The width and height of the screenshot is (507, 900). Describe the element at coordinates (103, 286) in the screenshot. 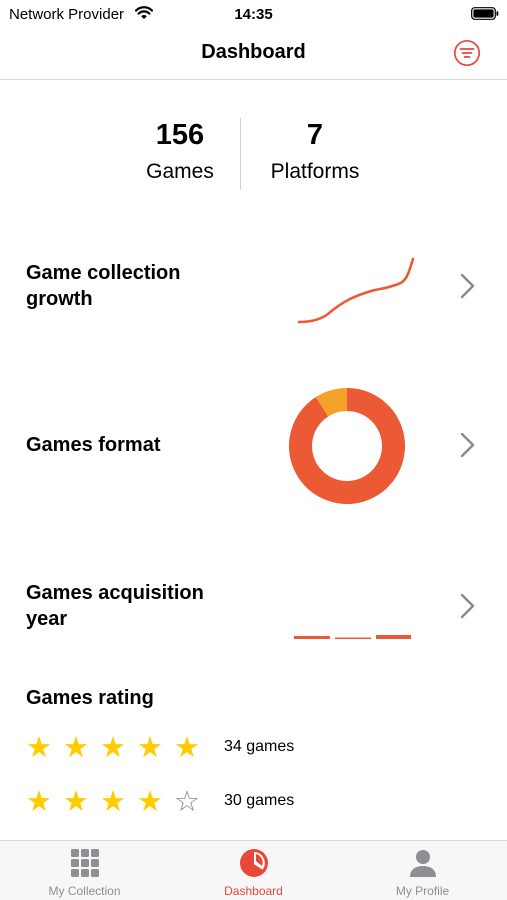

I see `collection-growth-title: Game collection growth` at that location.